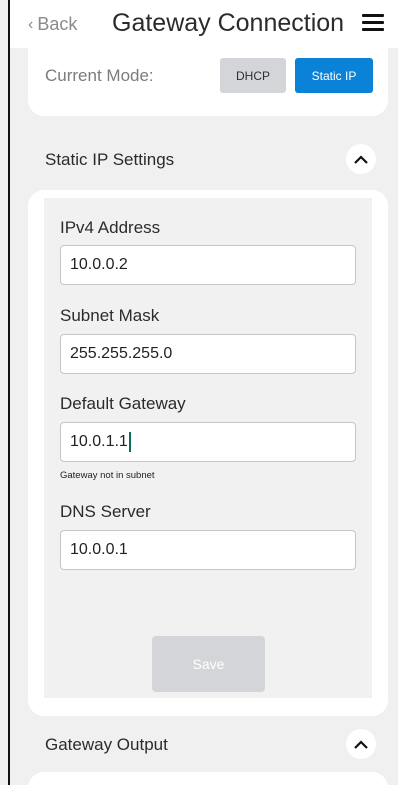 The height and width of the screenshot is (785, 398). What do you see at coordinates (121, 353) in the screenshot?
I see `subnet-mask-value: 255.255.255.0` at bounding box center [121, 353].